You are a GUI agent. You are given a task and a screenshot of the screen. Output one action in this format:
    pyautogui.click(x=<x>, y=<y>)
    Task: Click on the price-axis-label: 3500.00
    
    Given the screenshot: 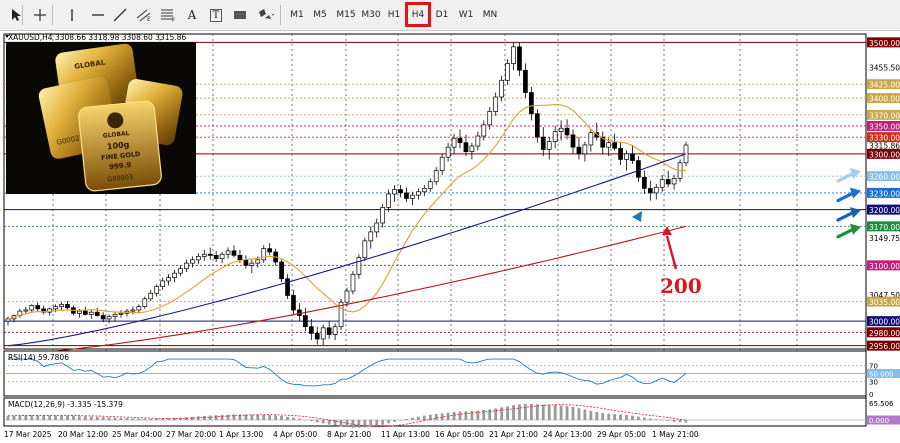 What is the action you would take?
    pyautogui.click(x=883, y=42)
    